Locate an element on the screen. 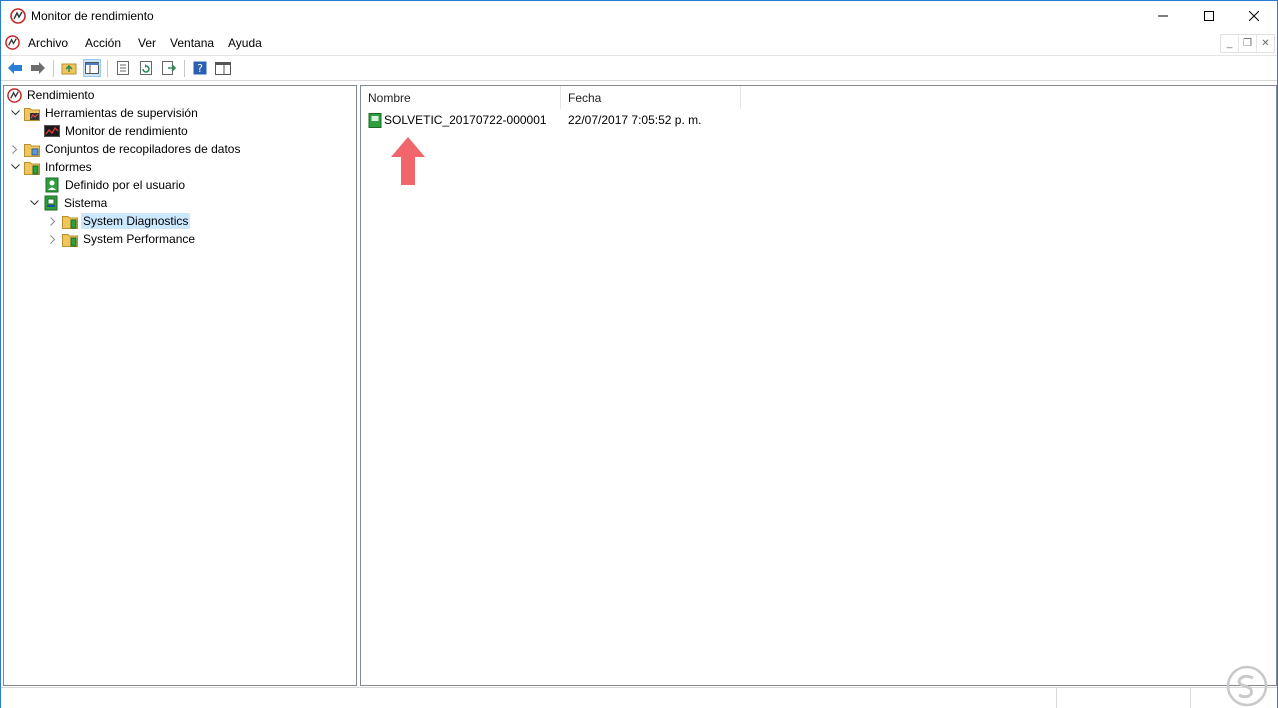 The width and height of the screenshot is (1278, 708). tree-item-label: Herramientas de supervisión is located at coordinates (121, 113).